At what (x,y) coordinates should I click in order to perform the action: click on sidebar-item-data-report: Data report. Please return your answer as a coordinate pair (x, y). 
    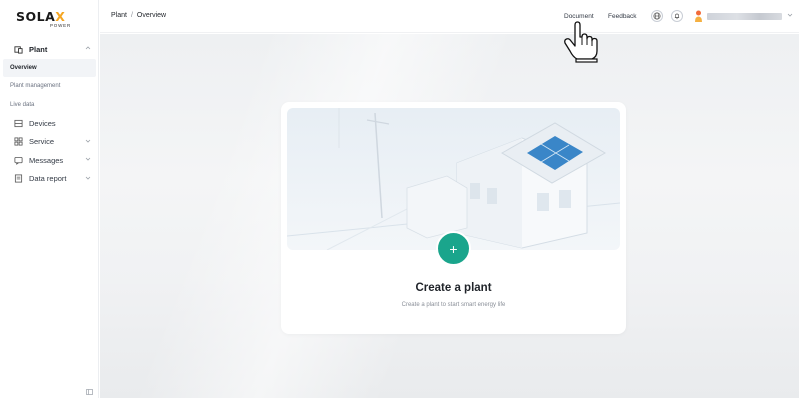
    Looking at the image, I should click on (49, 179).